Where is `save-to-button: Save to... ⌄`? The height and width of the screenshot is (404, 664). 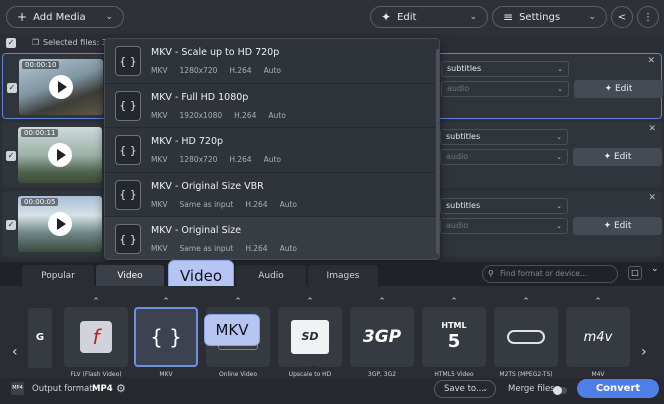 save-to-button: Save to... ⌄ is located at coordinates (465, 389).